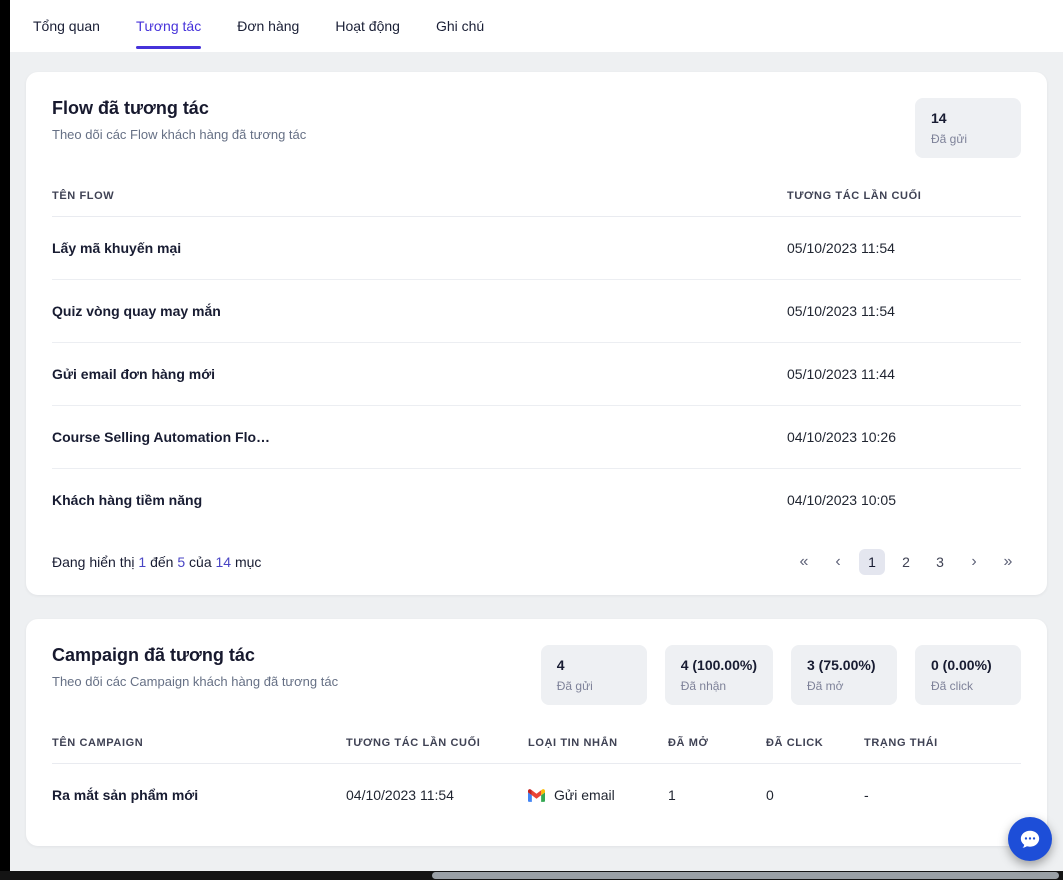  Describe the element at coordinates (949, 139) in the screenshot. I see `flow-stat-sent-label: Đã gửi` at that location.